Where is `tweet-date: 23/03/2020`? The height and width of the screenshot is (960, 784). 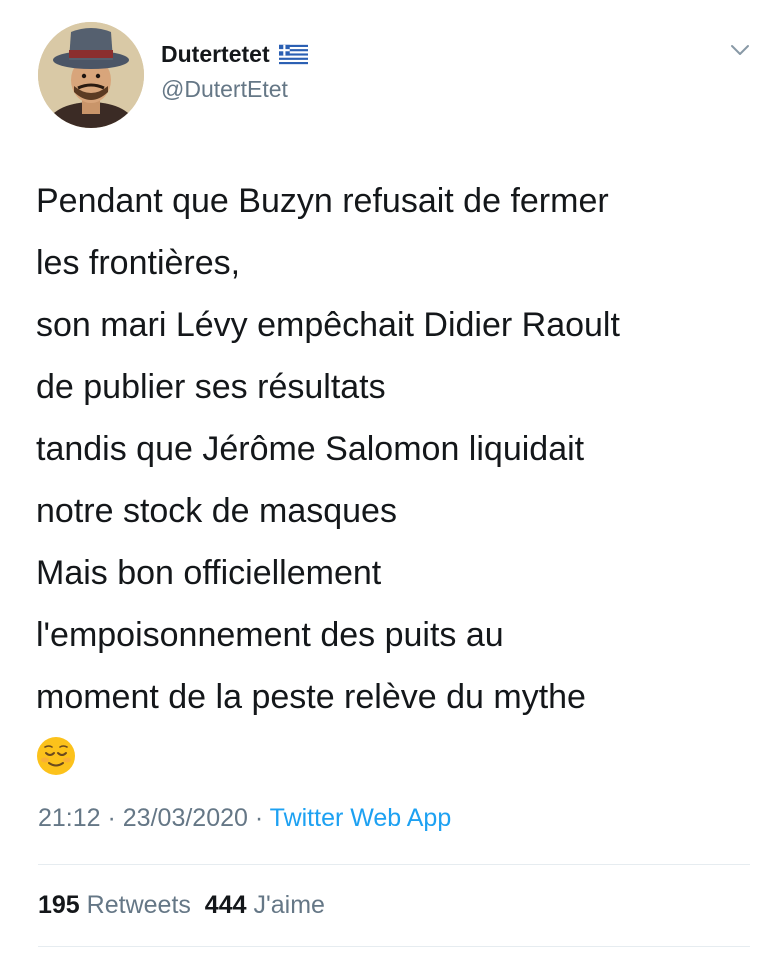 tweet-date: 23/03/2020 is located at coordinates (185, 818).